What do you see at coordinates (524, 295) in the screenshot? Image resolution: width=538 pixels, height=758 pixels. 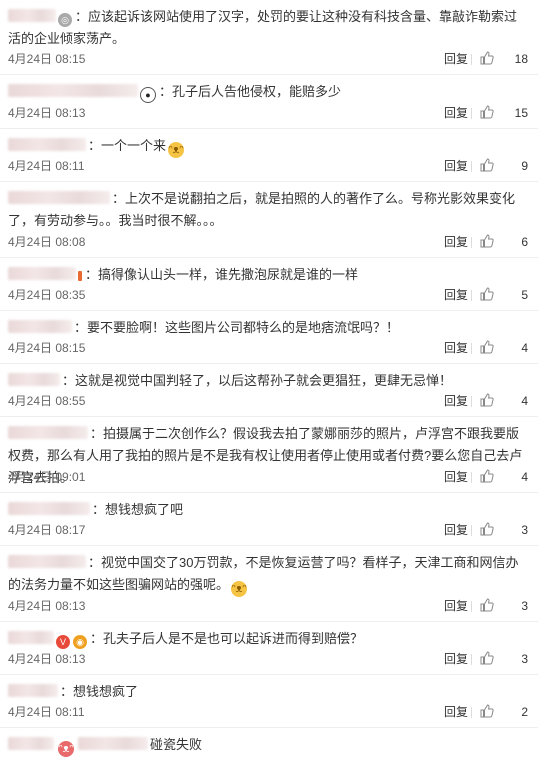 I see `like-count: 5` at bounding box center [524, 295].